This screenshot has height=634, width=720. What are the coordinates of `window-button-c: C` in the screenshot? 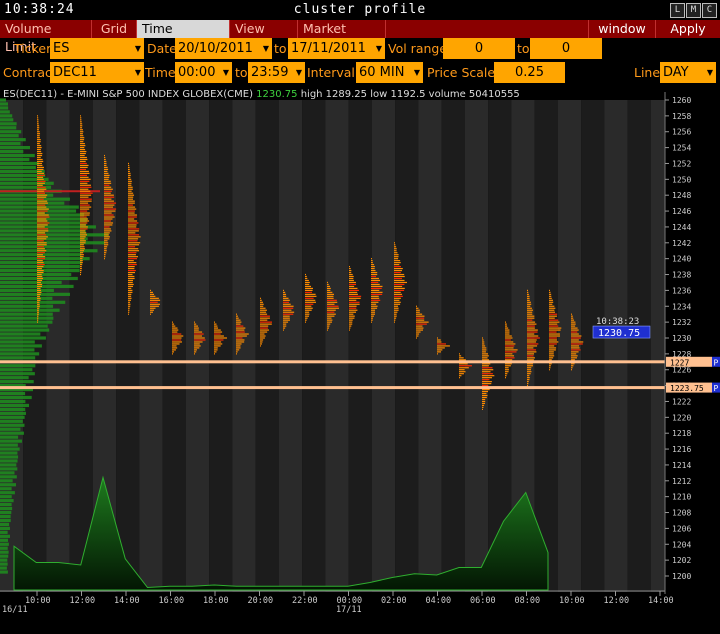 It's located at (709, 10).